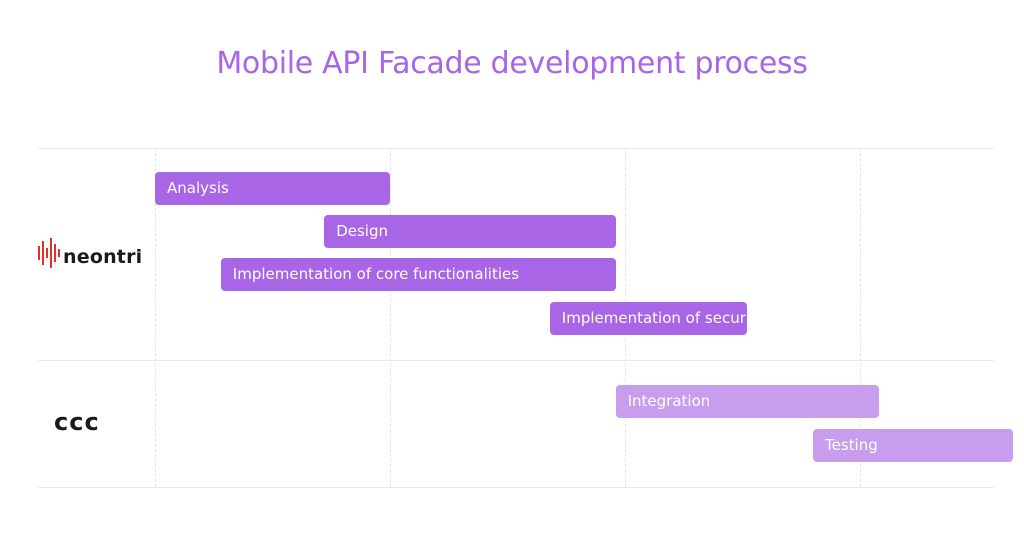 The image size is (1024, 542). What do you see at coordinates (516, 148) in the screenshot?
I see `group-divider-top` at bounding box center [516, 148].